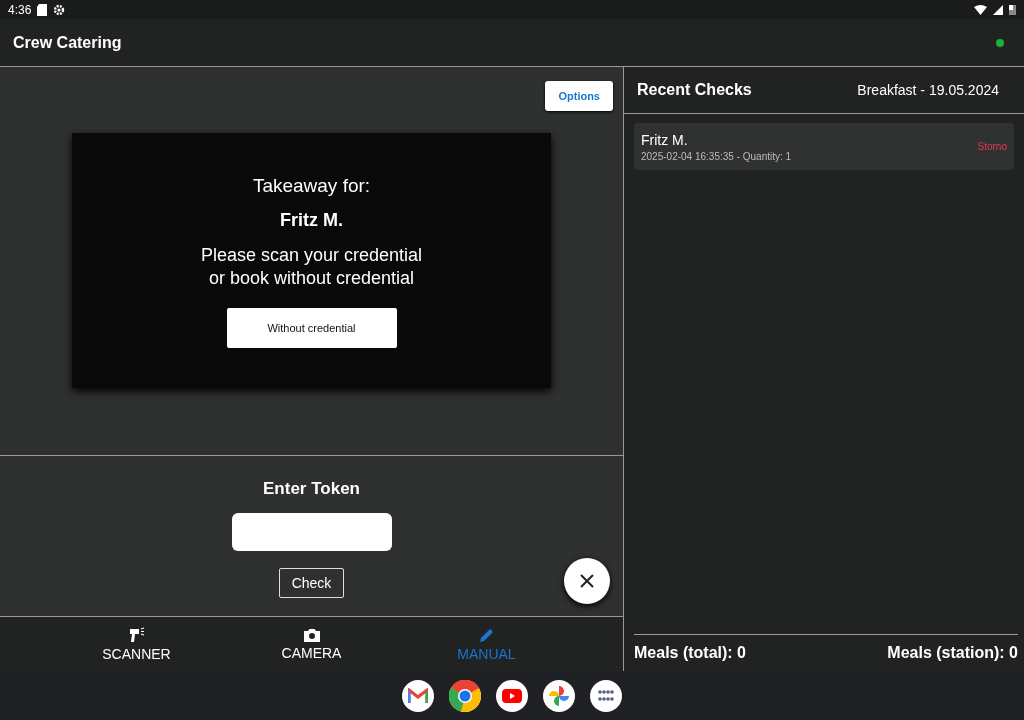 Image resolution: width=1024 pixels, height=720 pixels. What do you see at coordinates (59, 9) in the screenshot?
I see `gear-icon` at bounding box center [59, 9].